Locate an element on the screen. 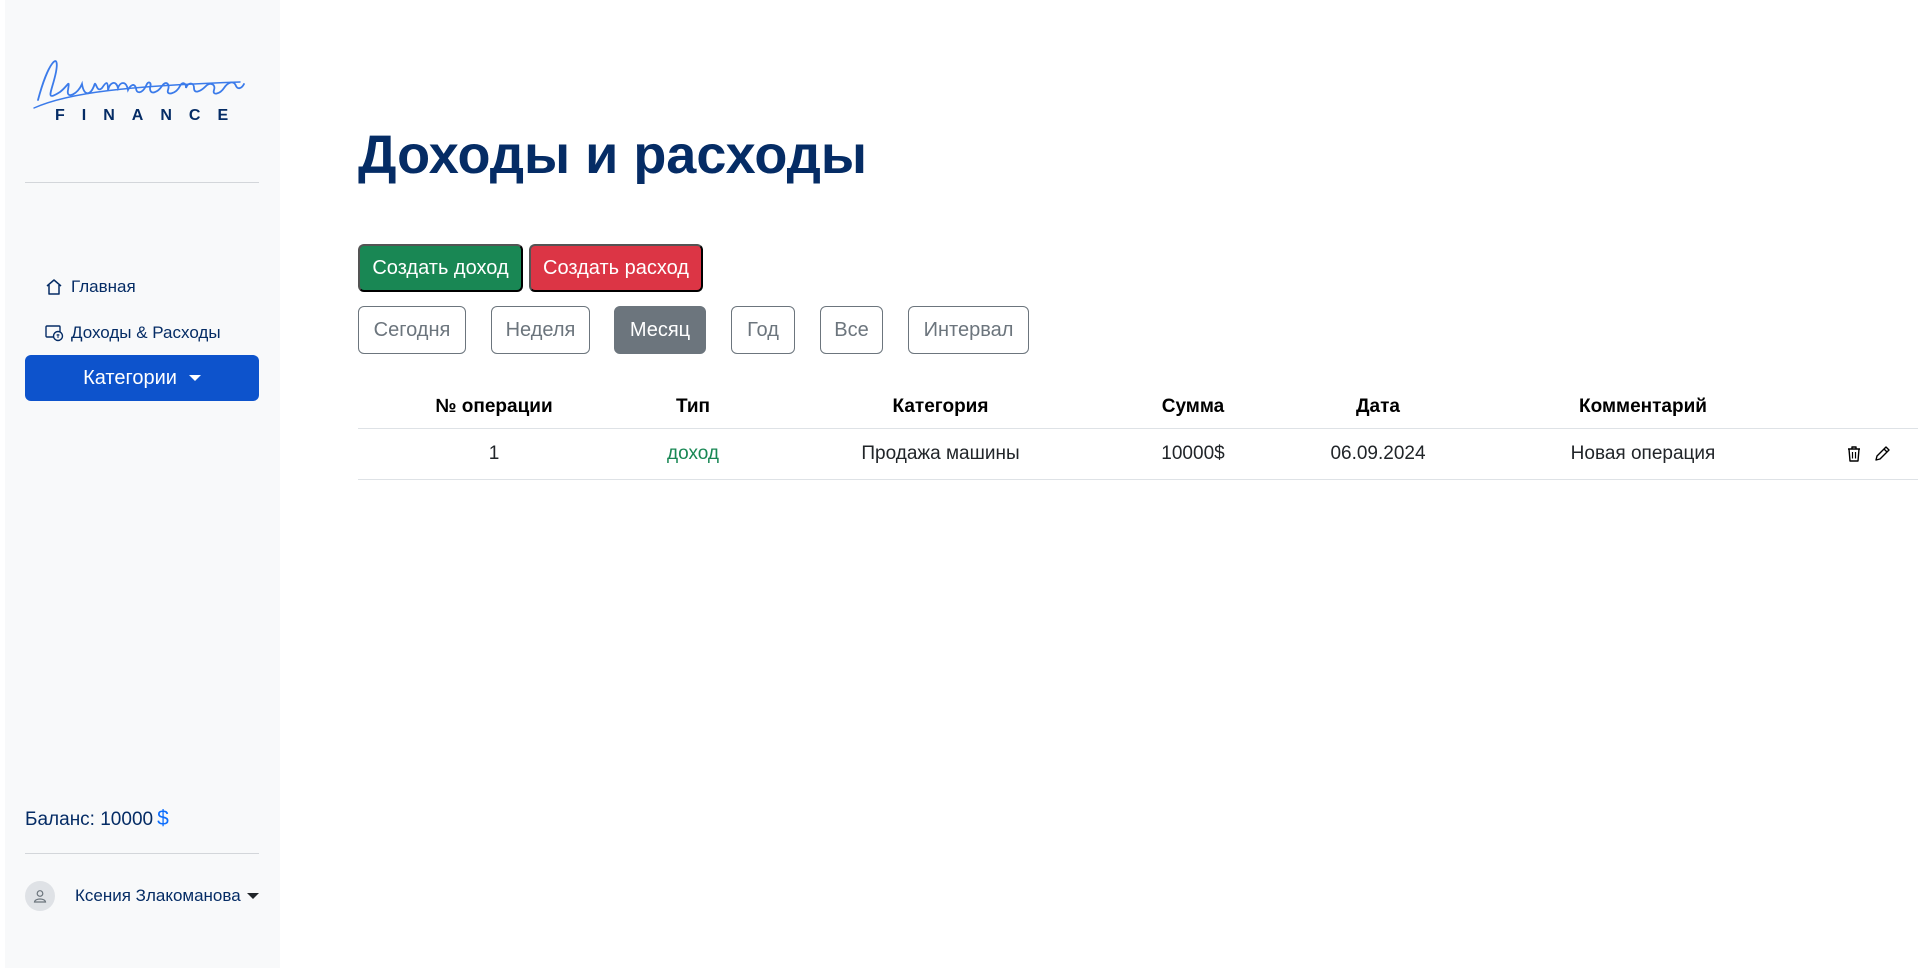 Image resolution: width=1918 pixels, height=968 pixels. balance-display: Баланс: 10000 $ is located at coordinates (97, 819).